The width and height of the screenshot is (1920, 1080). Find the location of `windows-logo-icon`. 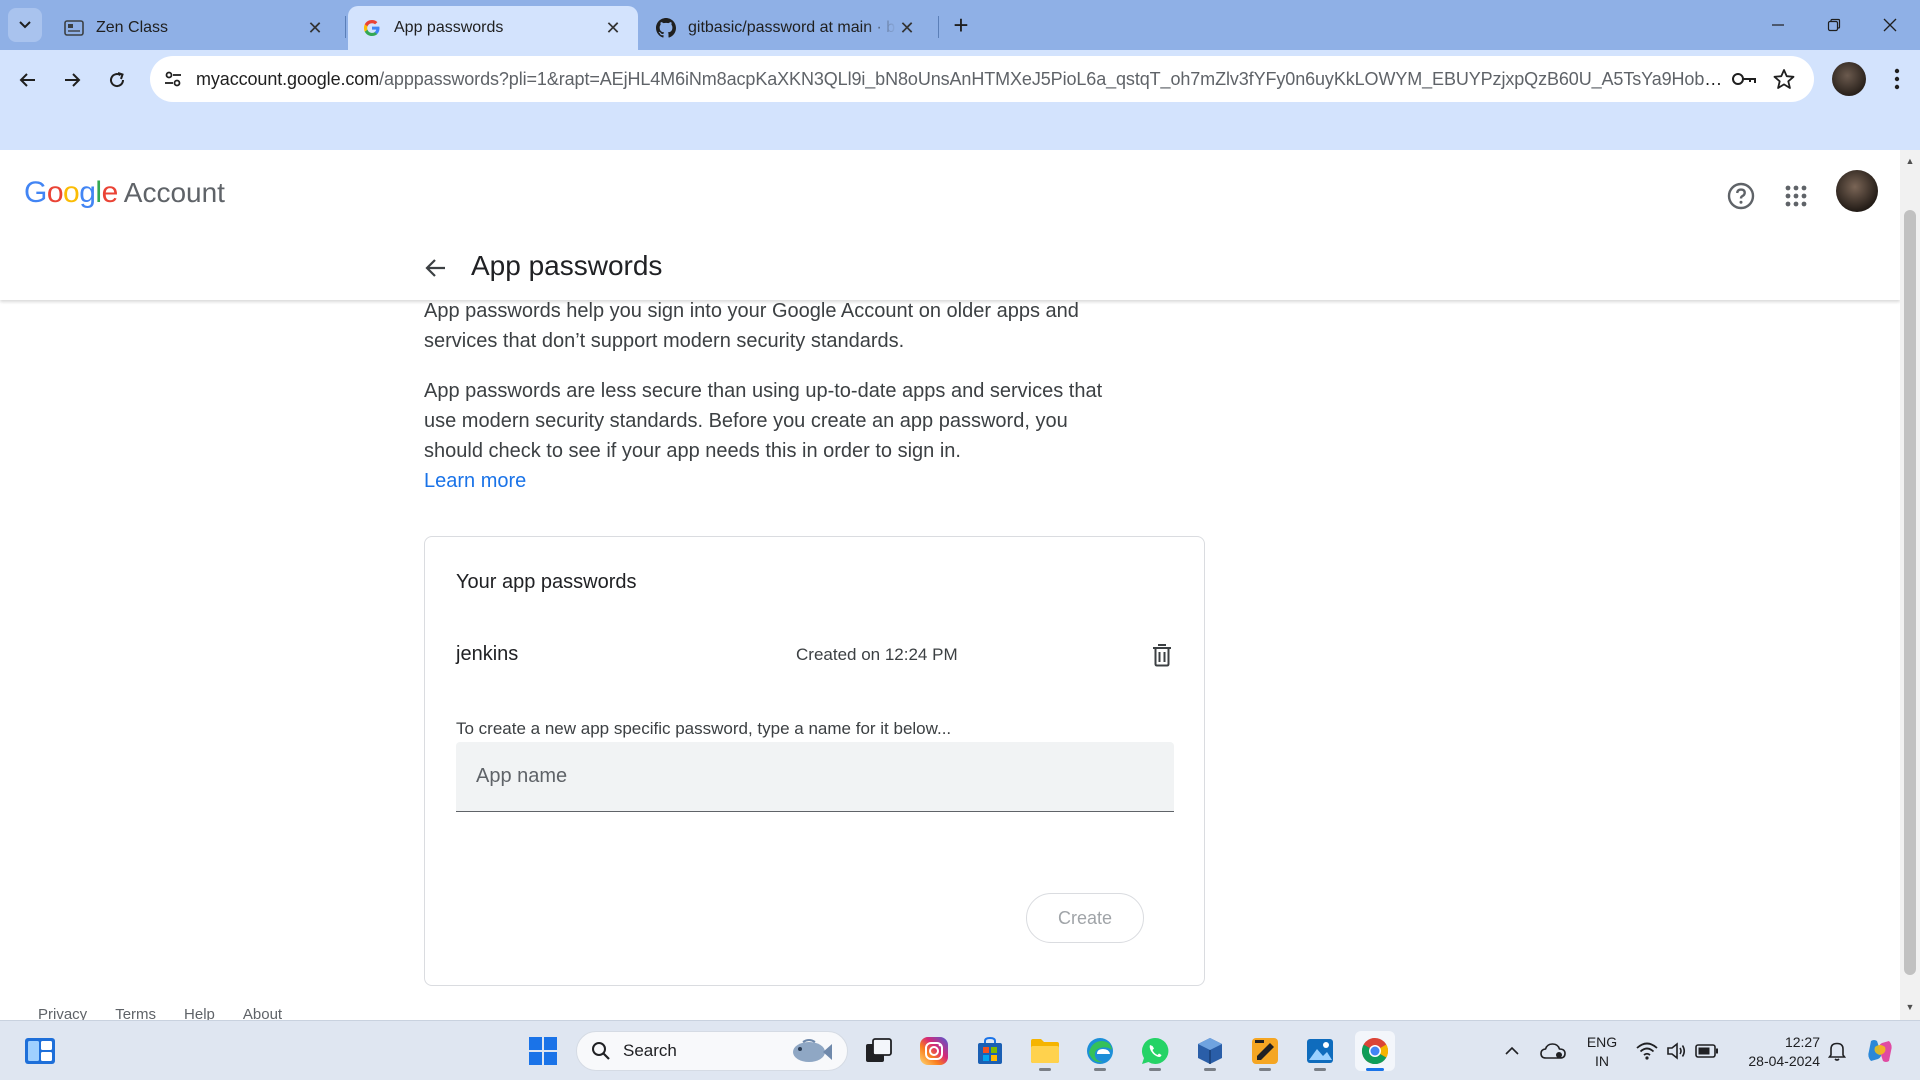

windows-logo-icon is located at coordinates (543, 1051).